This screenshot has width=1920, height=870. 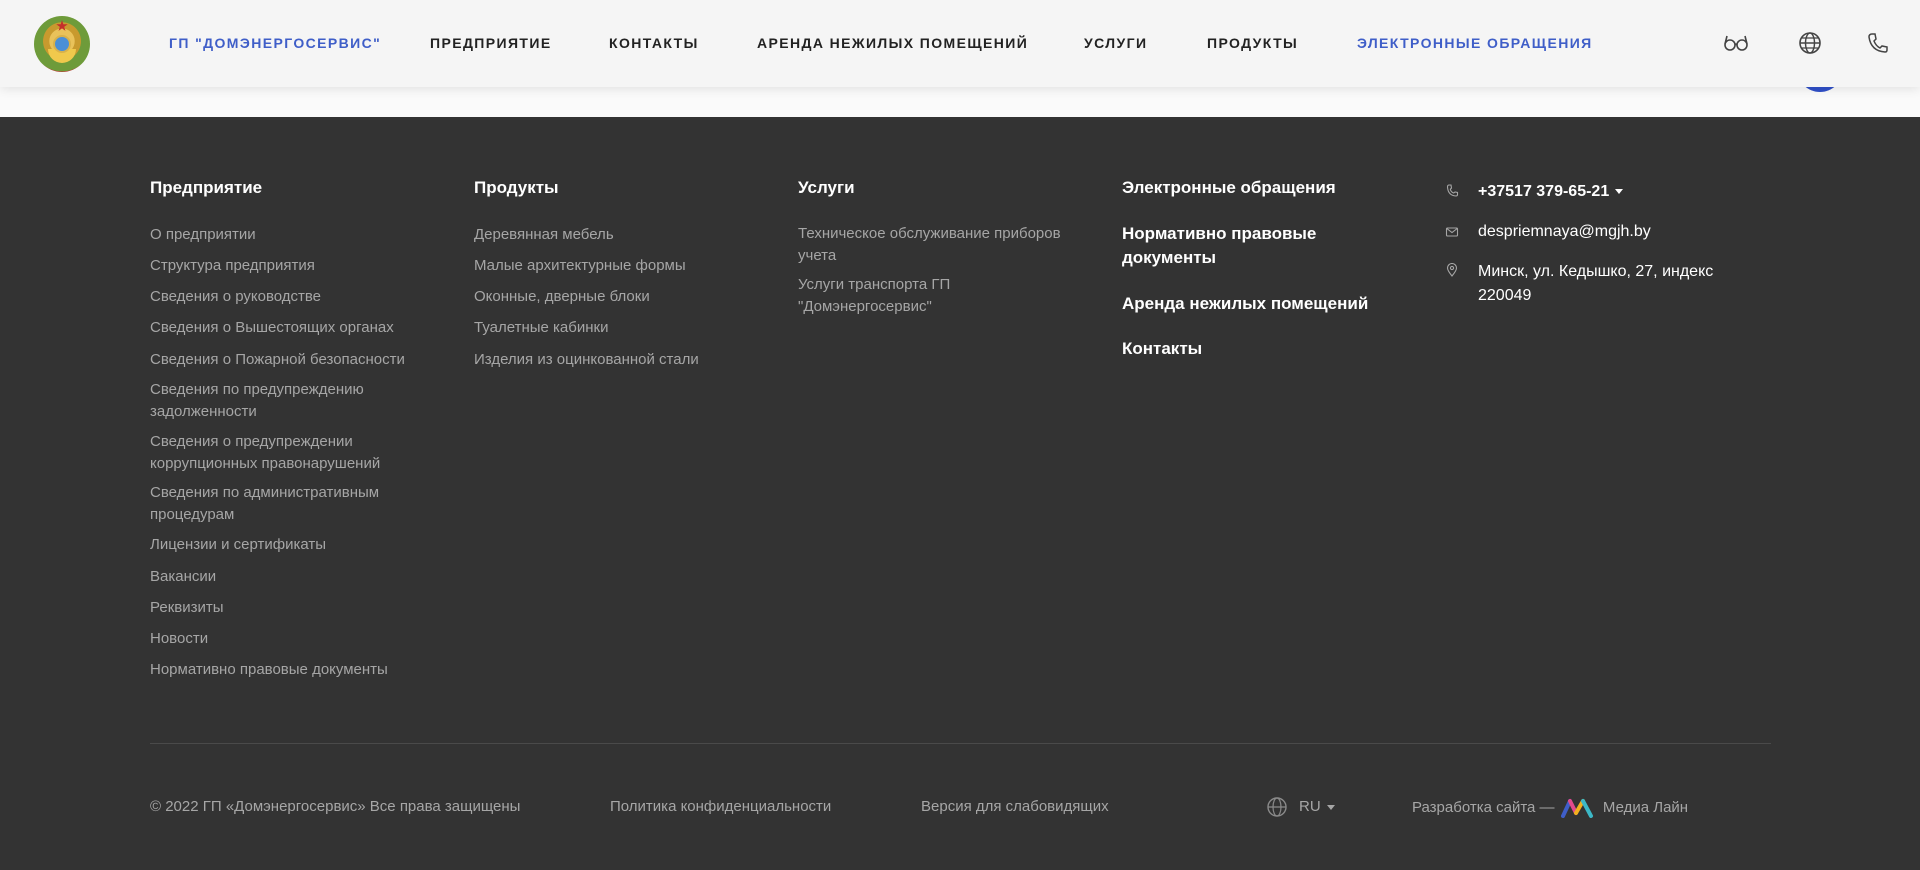 What do you see at coordinates (1310, 806) in the screenshot?
I see `language-label: RU` at bounding box center [1310, 806].